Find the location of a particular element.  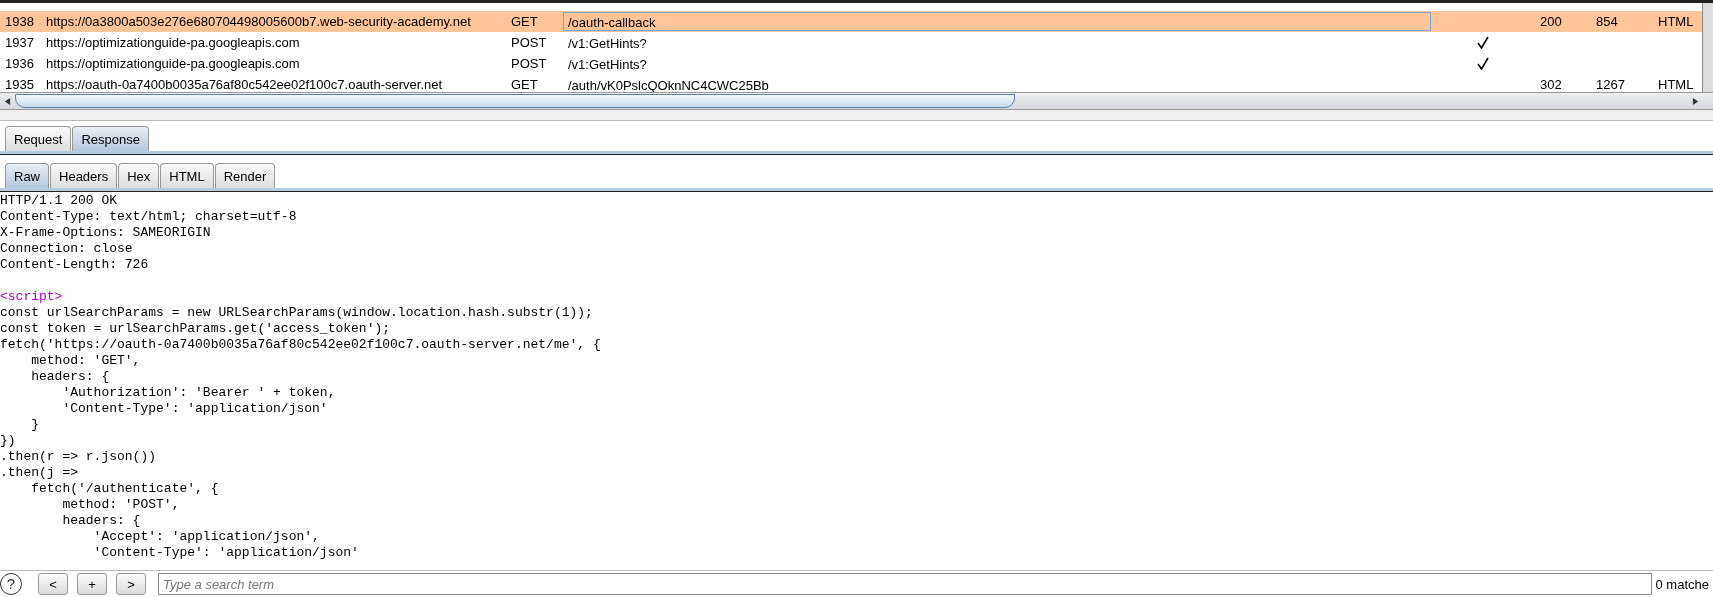

code-line: method: 'POST', is located at coordinates (121, 505).